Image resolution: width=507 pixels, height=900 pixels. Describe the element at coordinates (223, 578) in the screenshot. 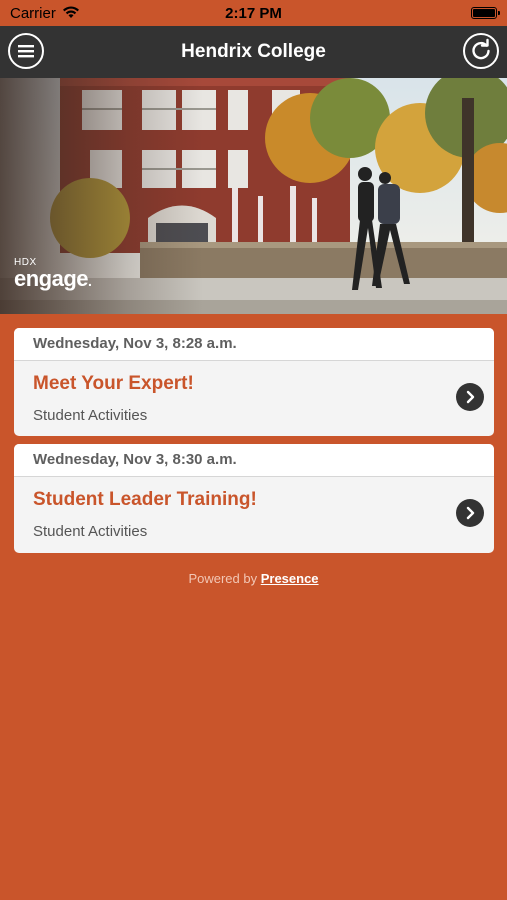

I see `powered-by-text: Powered by` at that location.